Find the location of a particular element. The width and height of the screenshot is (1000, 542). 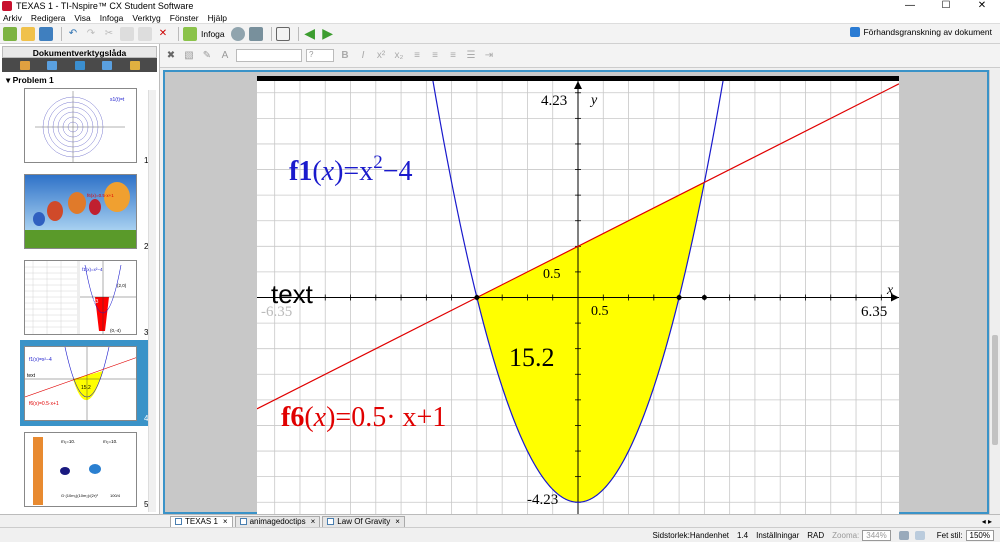

subscript-icon: x₂ is located at coordinates (399, 56).